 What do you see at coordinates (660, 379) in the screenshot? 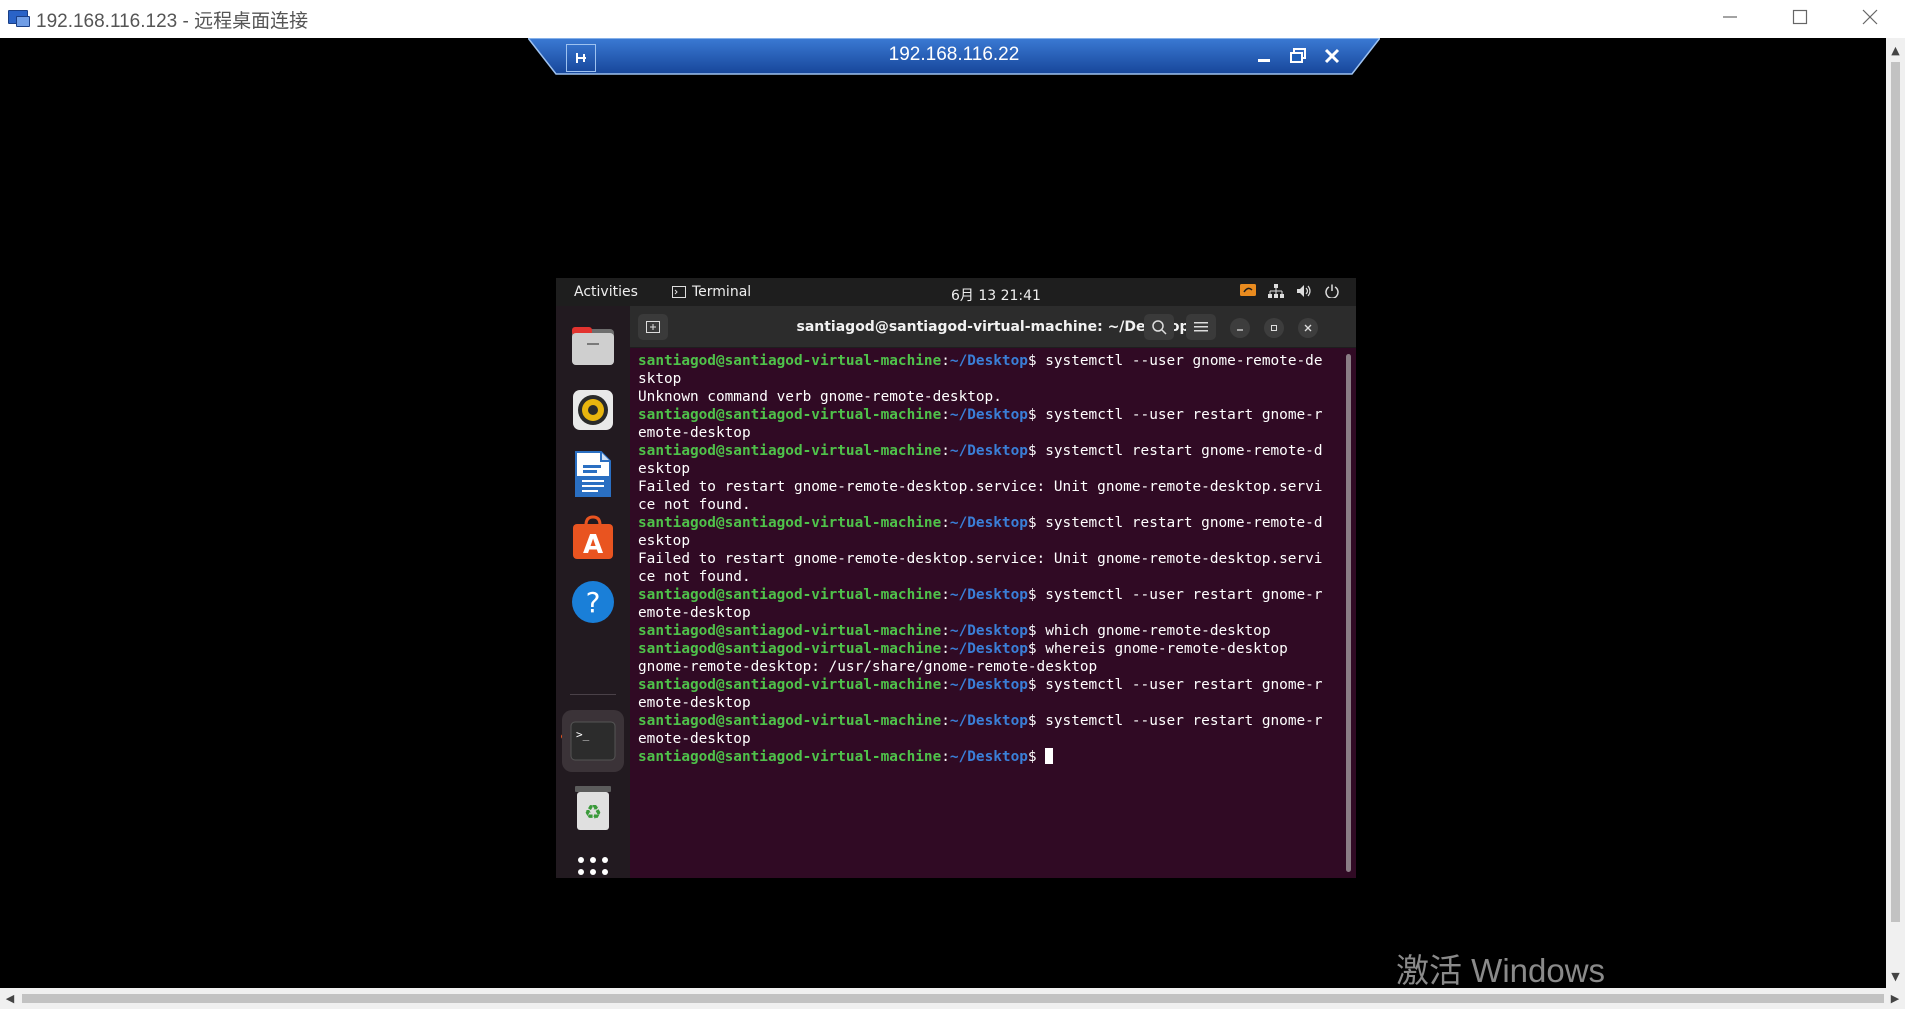
I see `output-text: sktop` at bounding box center [660, 379].